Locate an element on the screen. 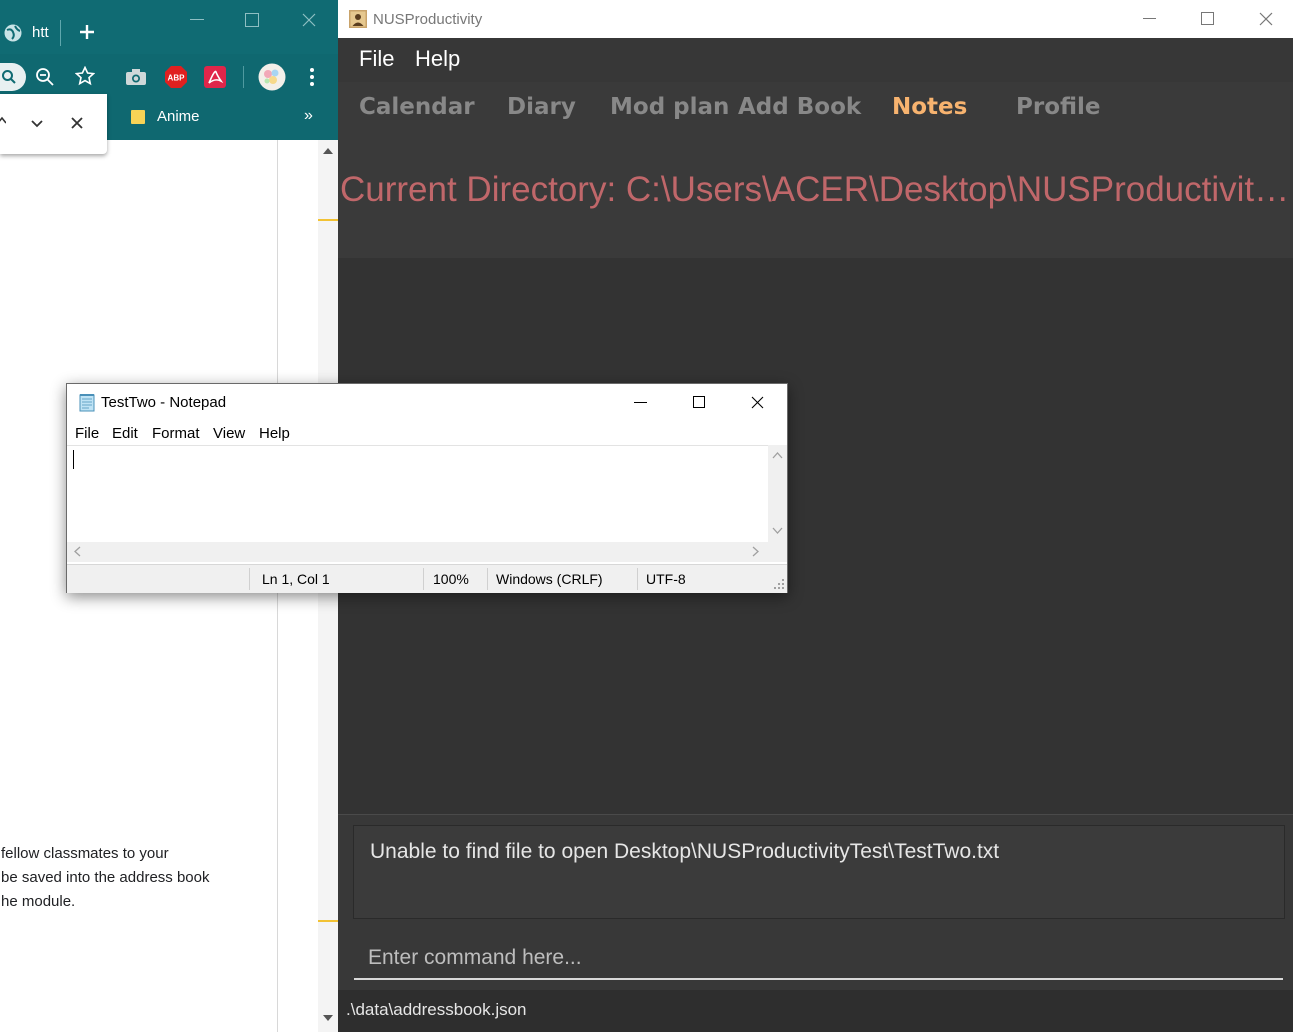 The width and height of the screenshot is (1293, 1032). profile-avatar-icon is located at coordinates (272, 77).